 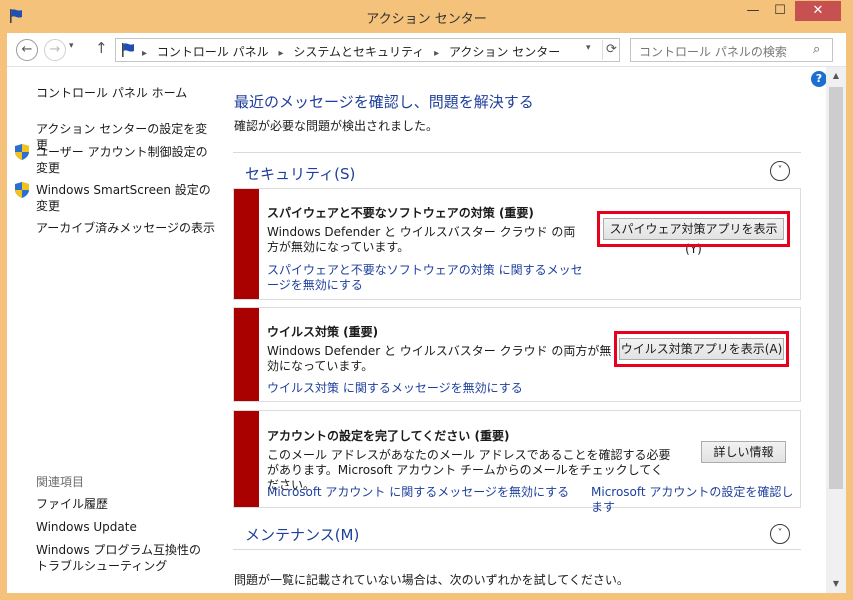 What do you see at coordinates (426, 19) in the screenshot?
I see `window-title: アクション センター` at bounding box center [426, 19].